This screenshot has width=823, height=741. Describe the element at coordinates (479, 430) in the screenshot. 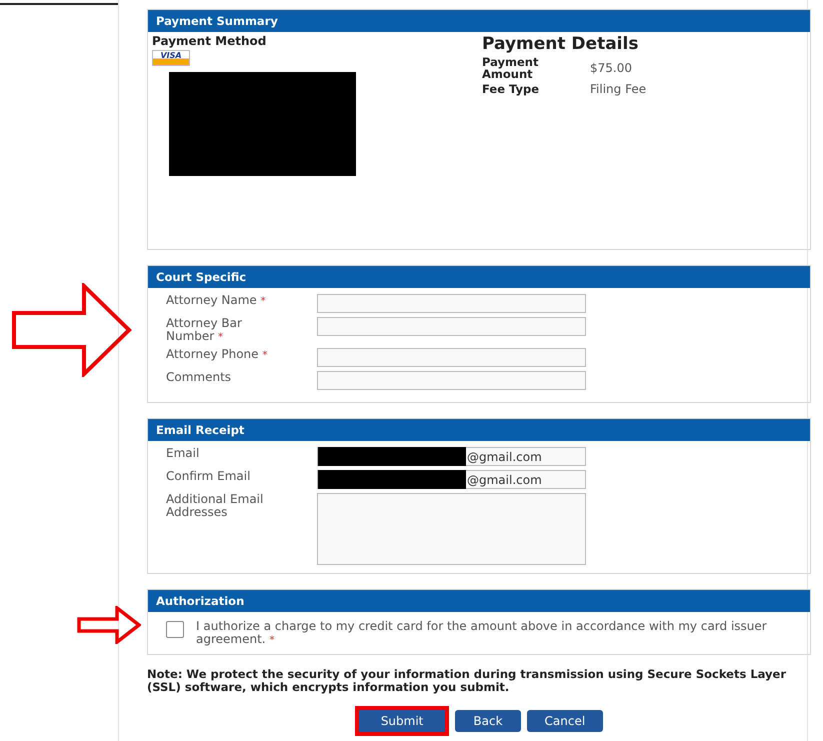

I see `panel-header: Email Receipt` at that location.